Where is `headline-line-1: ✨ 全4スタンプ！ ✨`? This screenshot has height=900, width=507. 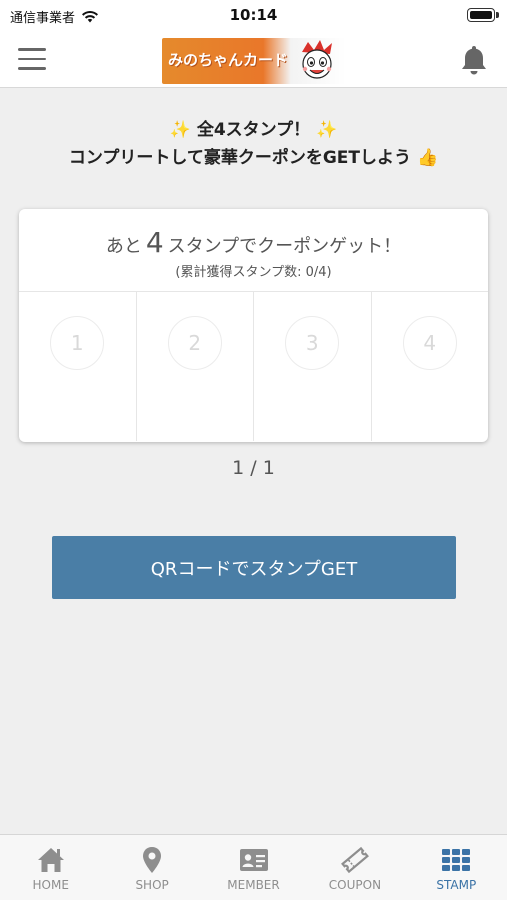
headline-line-1: ✨ 全4スタンプ！ ✨ is located at coordinates (253, 130).